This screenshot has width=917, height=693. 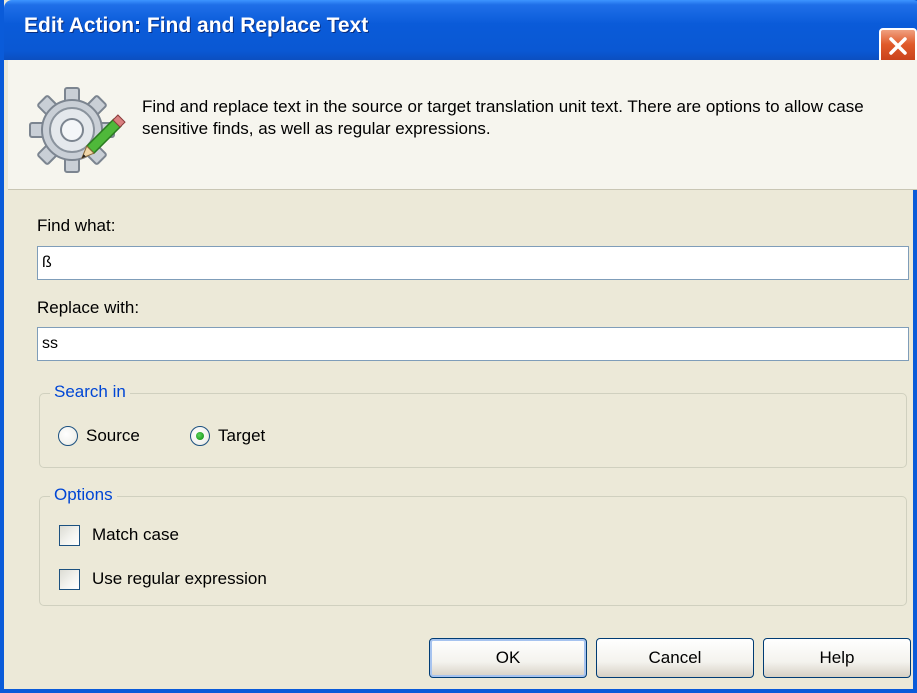 What do you see at coordinates (68, 436) in the screenshot?
I see `source-radio` at bounding box center [68, 436].